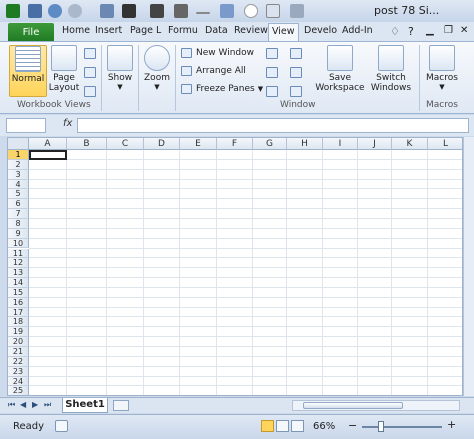 This screenshot has width=474, height=439. I want to click on question-icon: ?, so click(411, 31).